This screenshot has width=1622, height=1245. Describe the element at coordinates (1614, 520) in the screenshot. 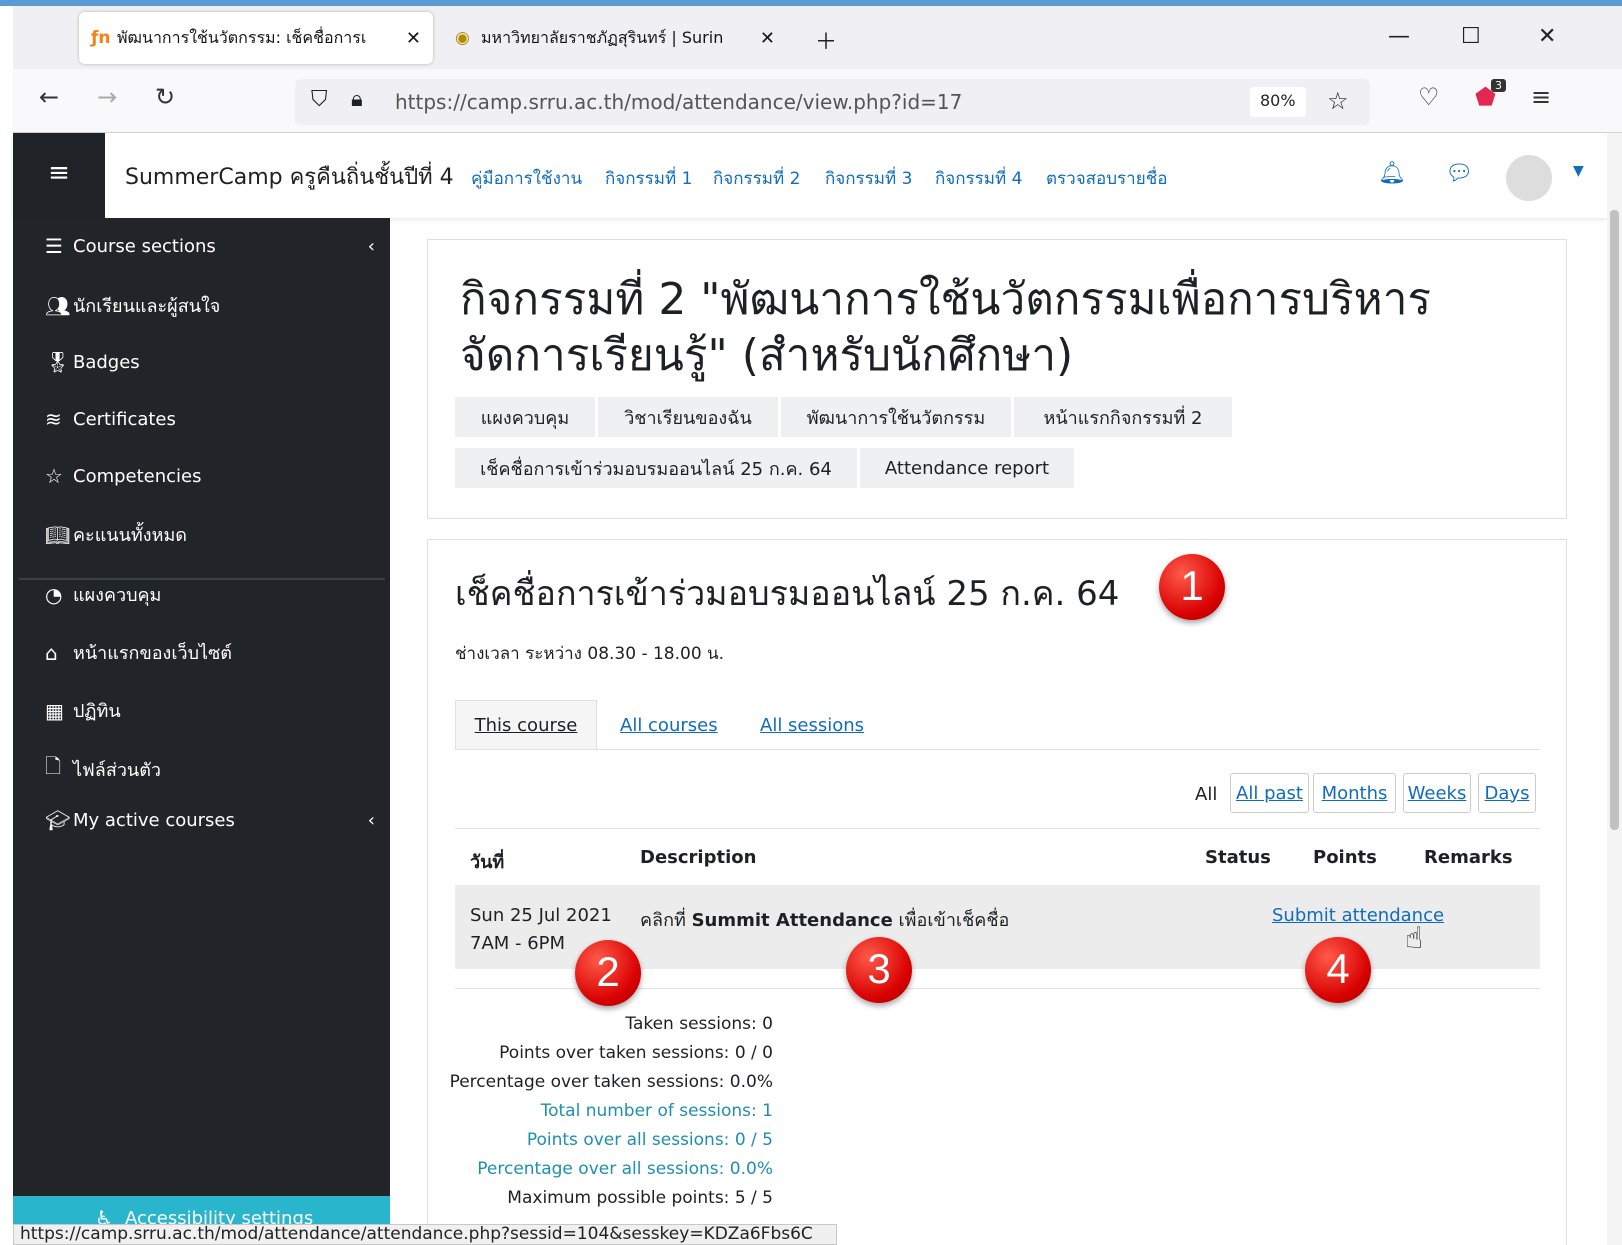

I see `scrollbar-thumb` at that location.